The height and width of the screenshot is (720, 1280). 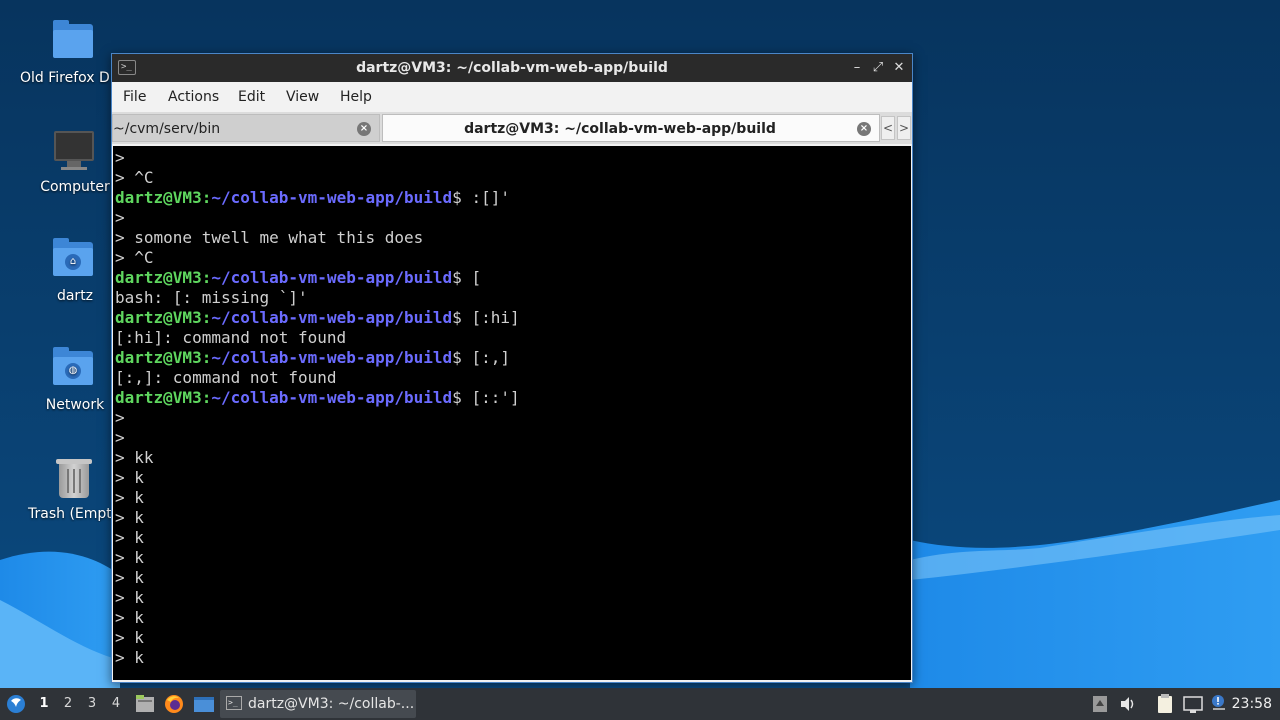 What do you see at coordinates (1100, 704) in the screenshot?
I see `tray-up-icon` at bounding box center [1100, 704].